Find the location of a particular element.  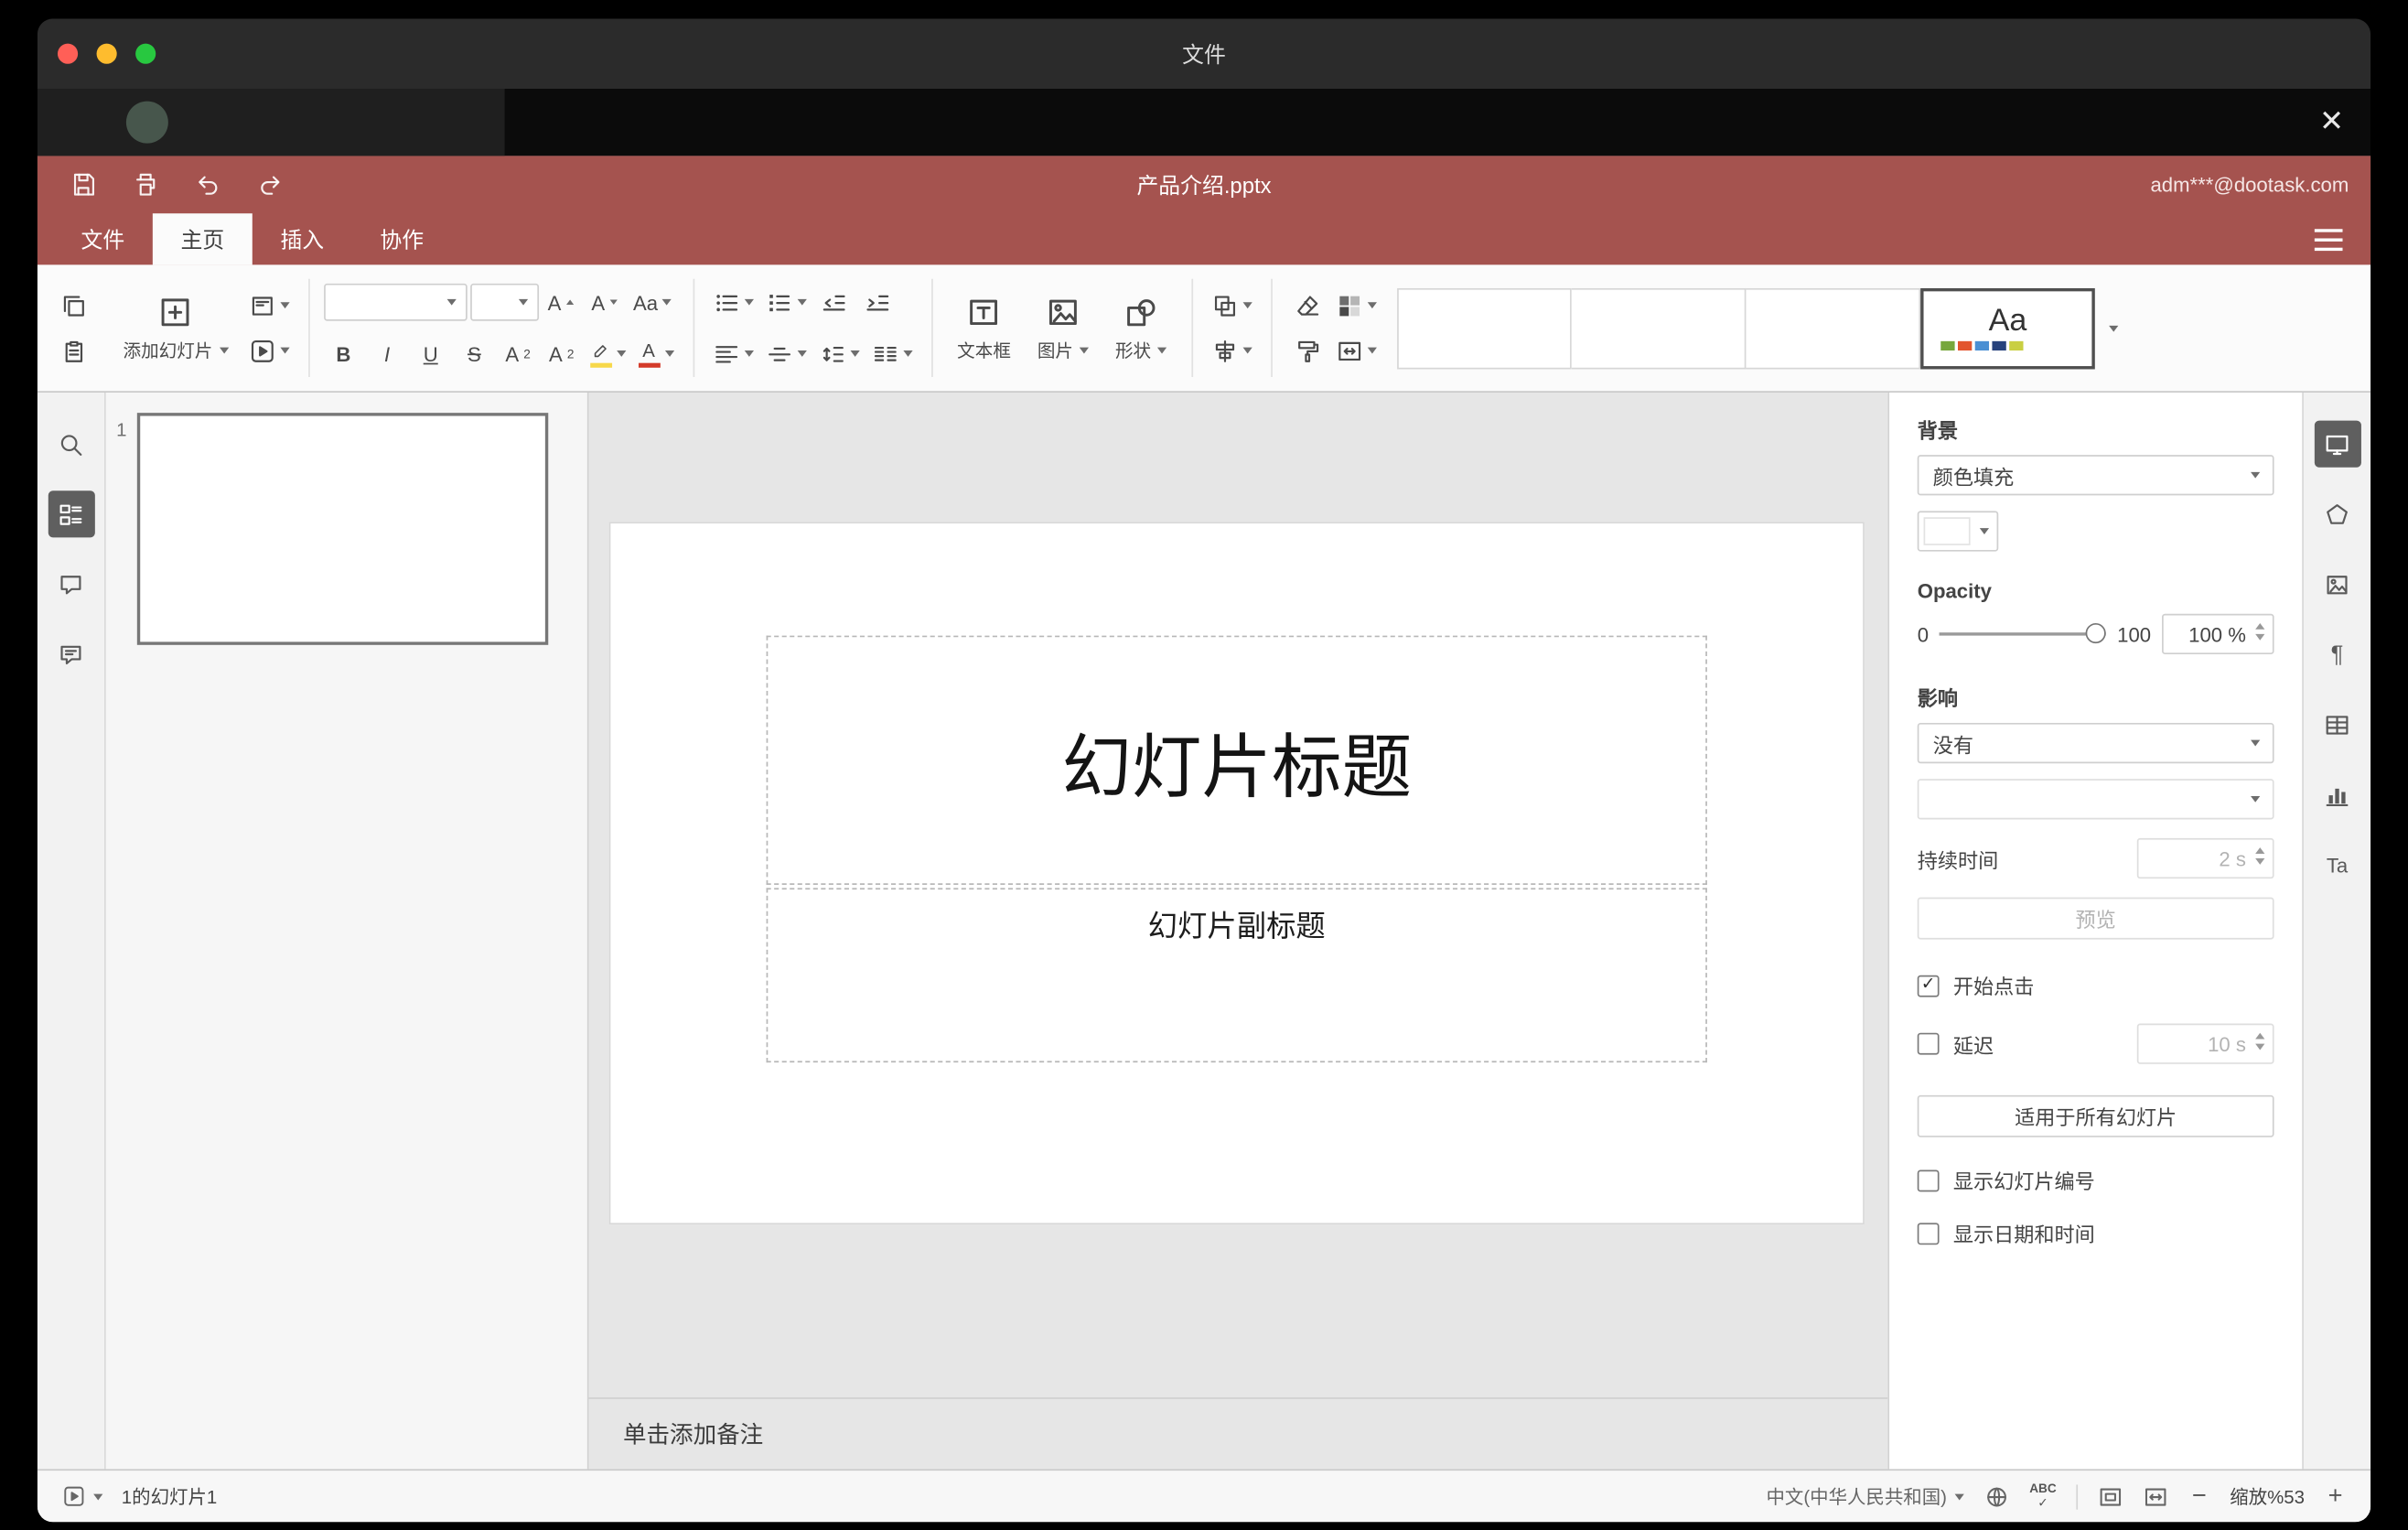

slide-layout-button is located at coordinates (268, 306).